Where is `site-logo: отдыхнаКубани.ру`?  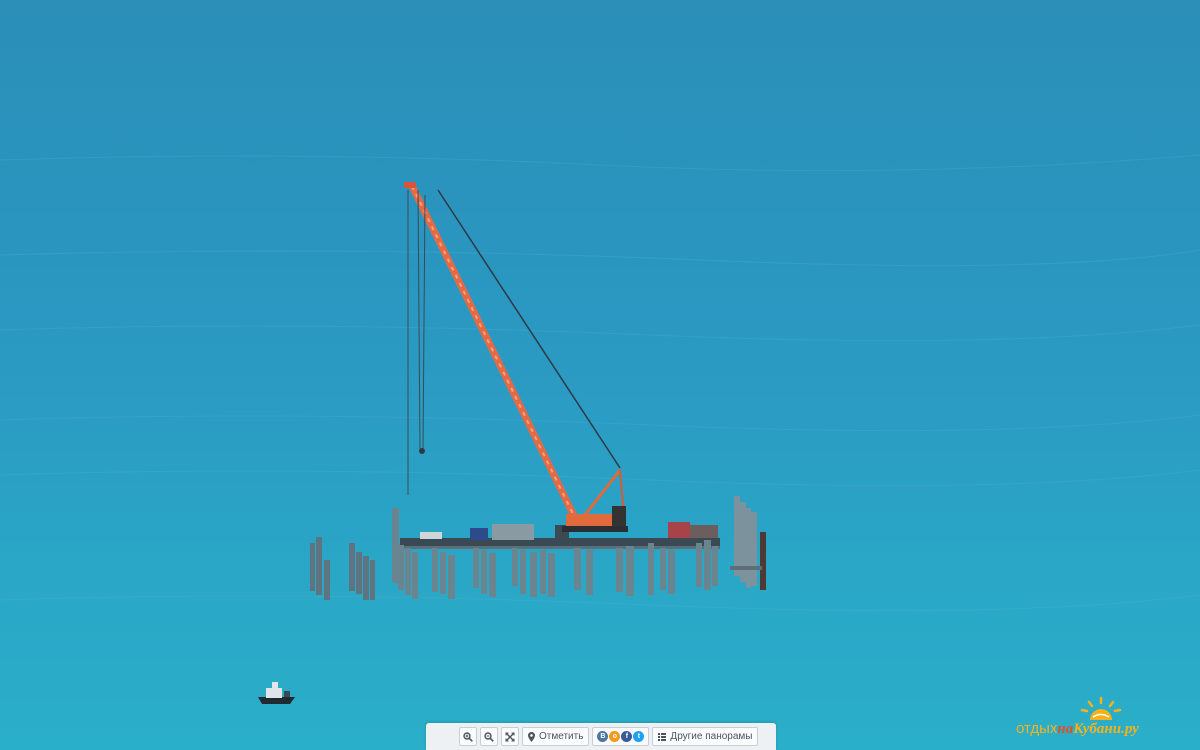 site-logo: отдыхнаКубани.ру is located at coordinates (1106, 719).